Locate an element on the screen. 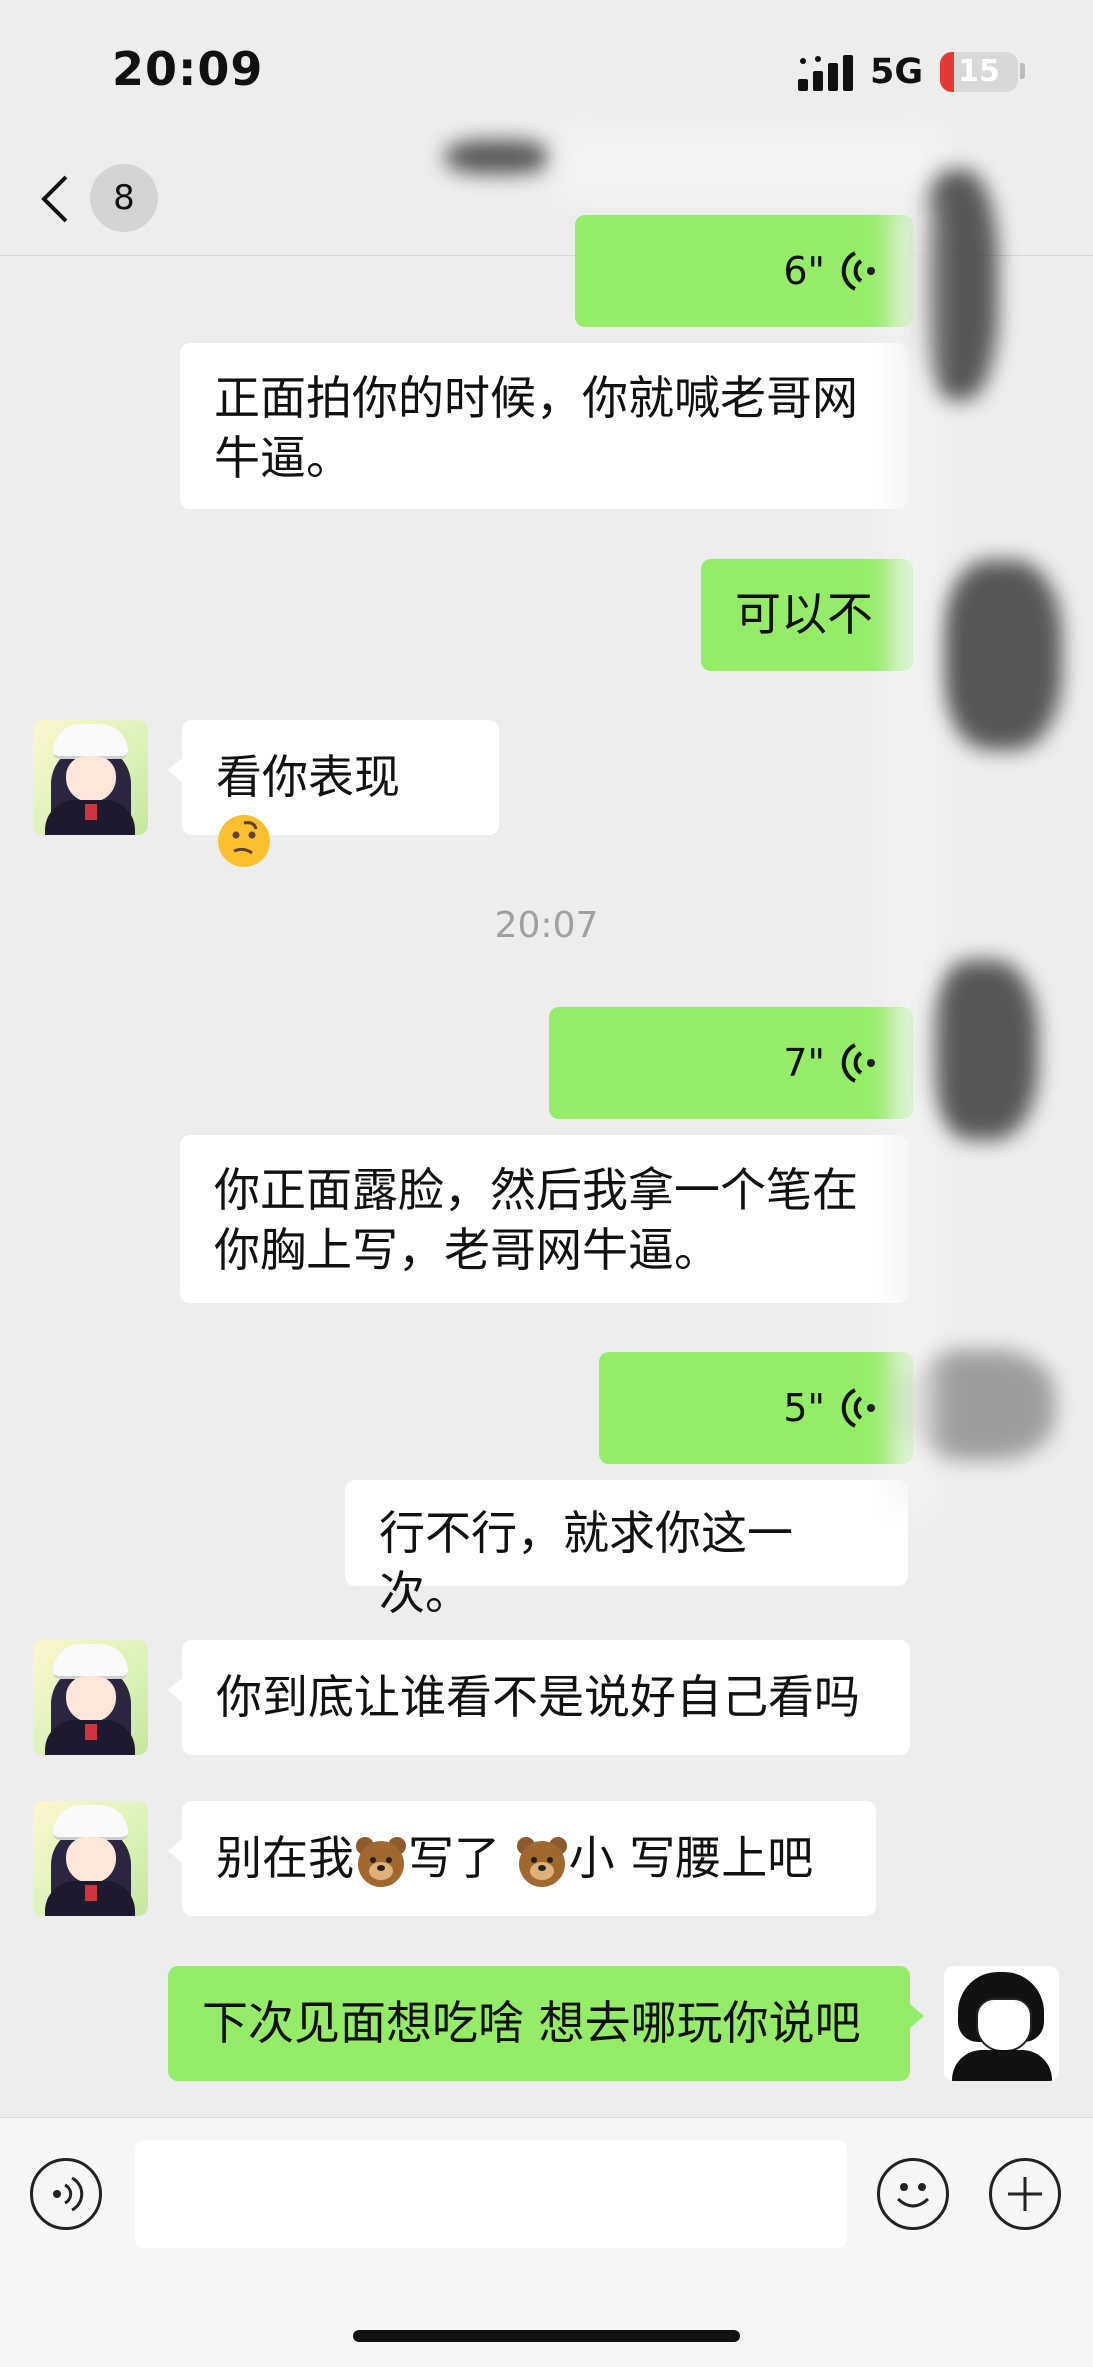 The width and height of the screenshot is (1093, 2367). my-avatar is located at coordinates (1001, 2023).